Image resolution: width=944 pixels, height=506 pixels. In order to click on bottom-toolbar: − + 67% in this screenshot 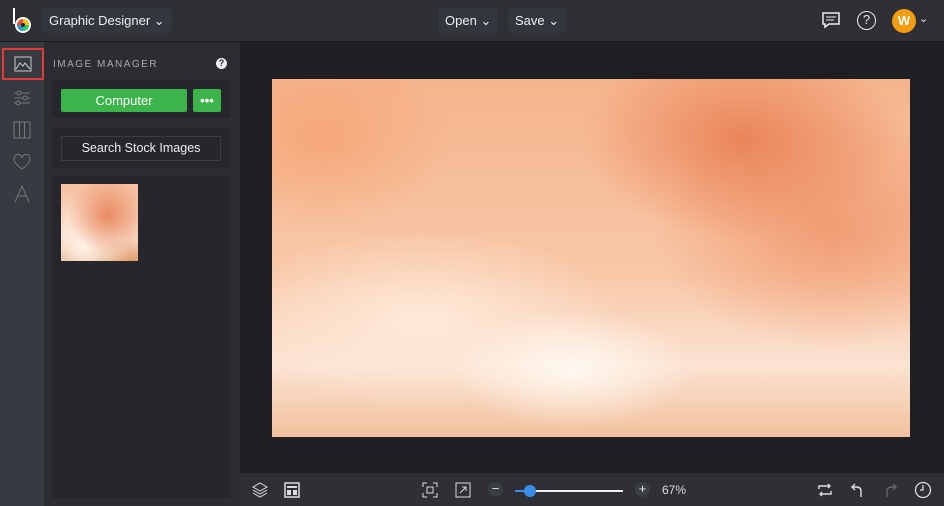, I will do `click(592, 489)`.